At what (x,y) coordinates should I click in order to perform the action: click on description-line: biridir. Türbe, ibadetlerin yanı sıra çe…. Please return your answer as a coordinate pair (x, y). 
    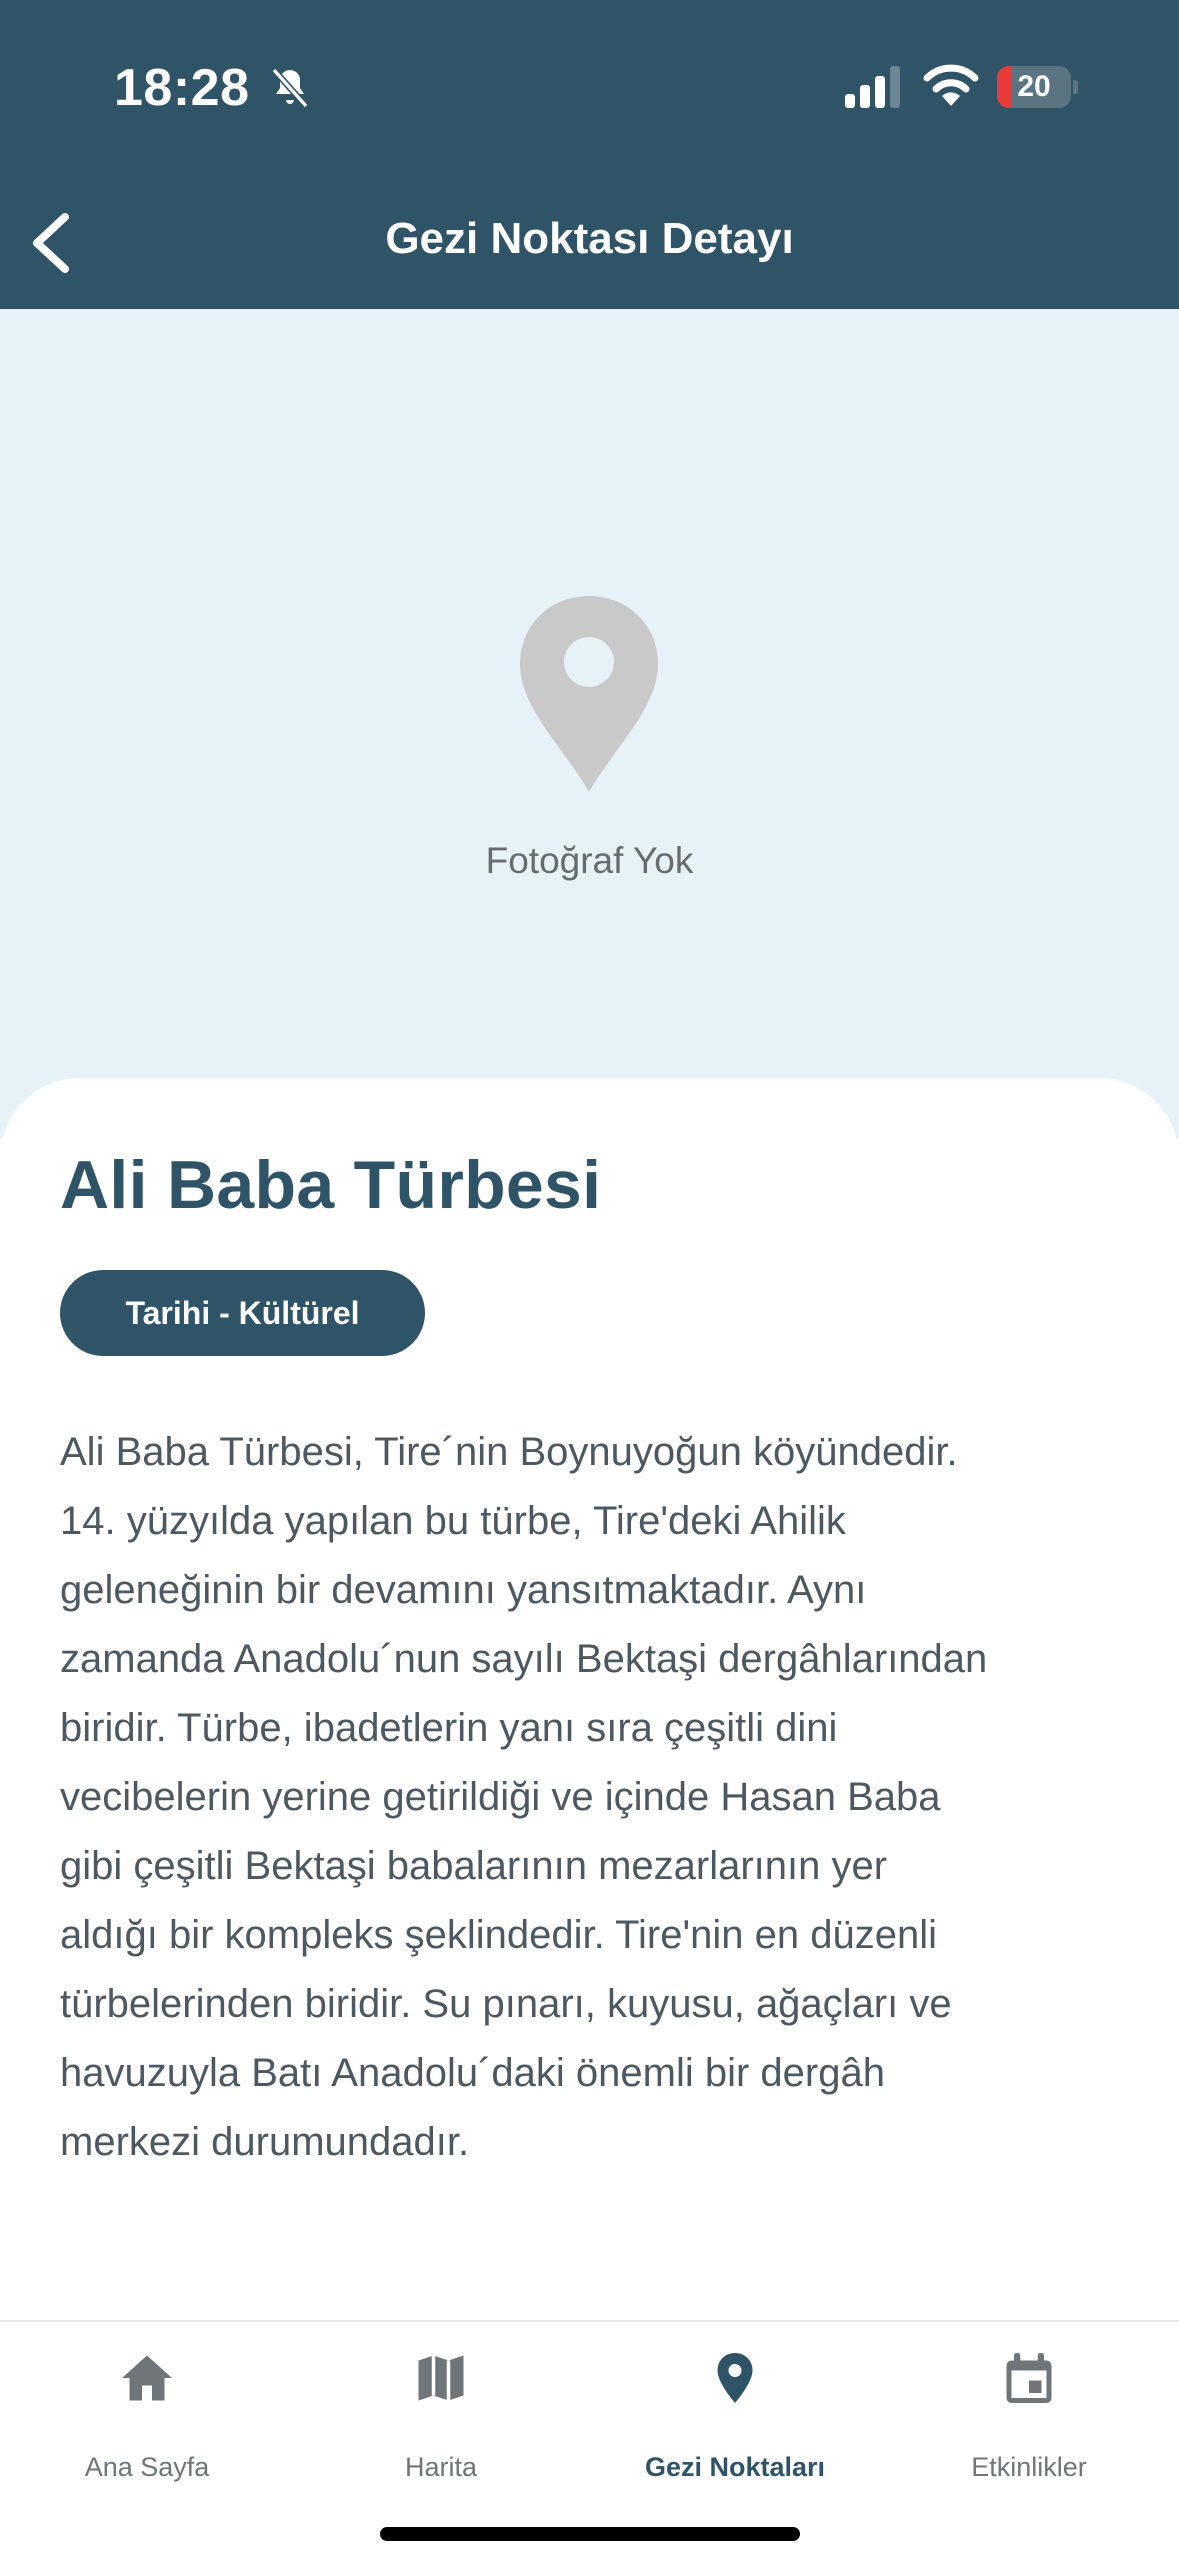
    Looking at the image, I should click on (449, 1728).